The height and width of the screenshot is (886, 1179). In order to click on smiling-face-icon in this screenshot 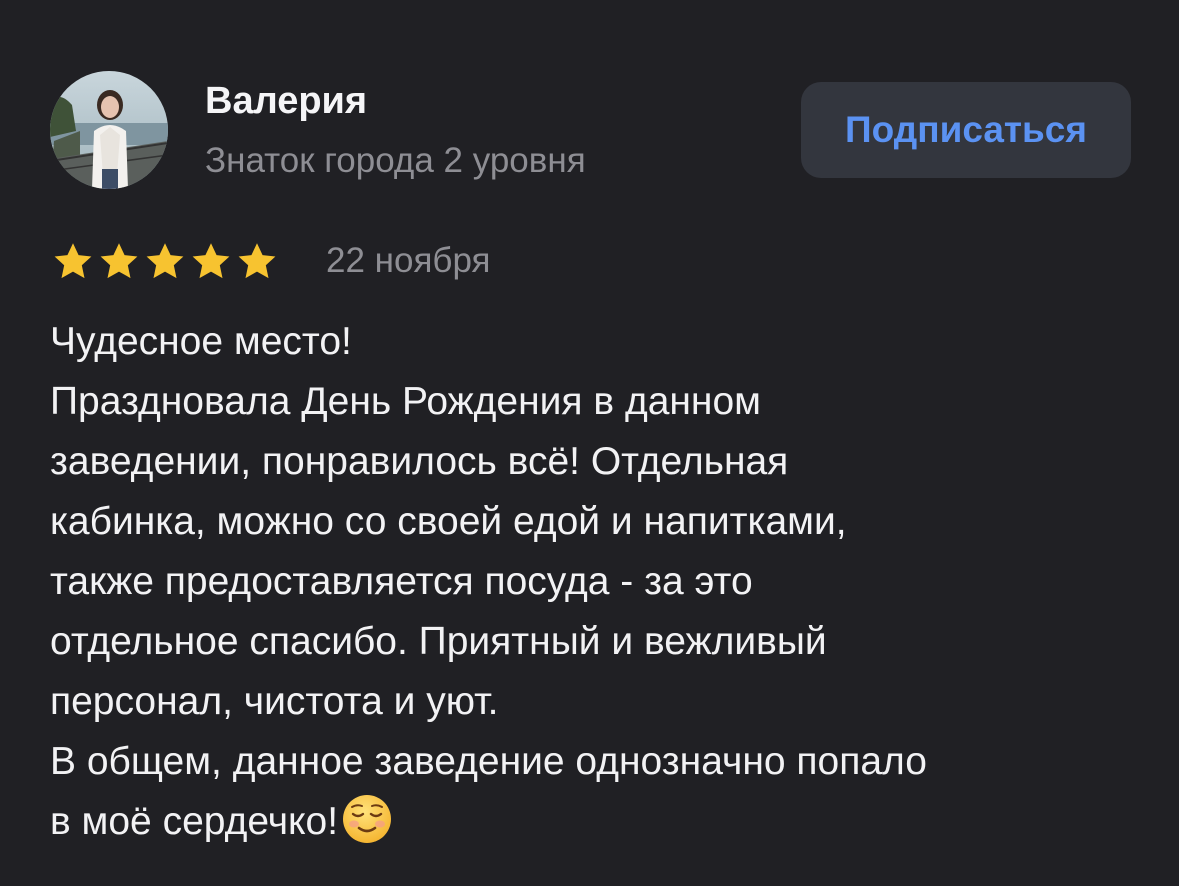, I will do `click(367, 819)`.